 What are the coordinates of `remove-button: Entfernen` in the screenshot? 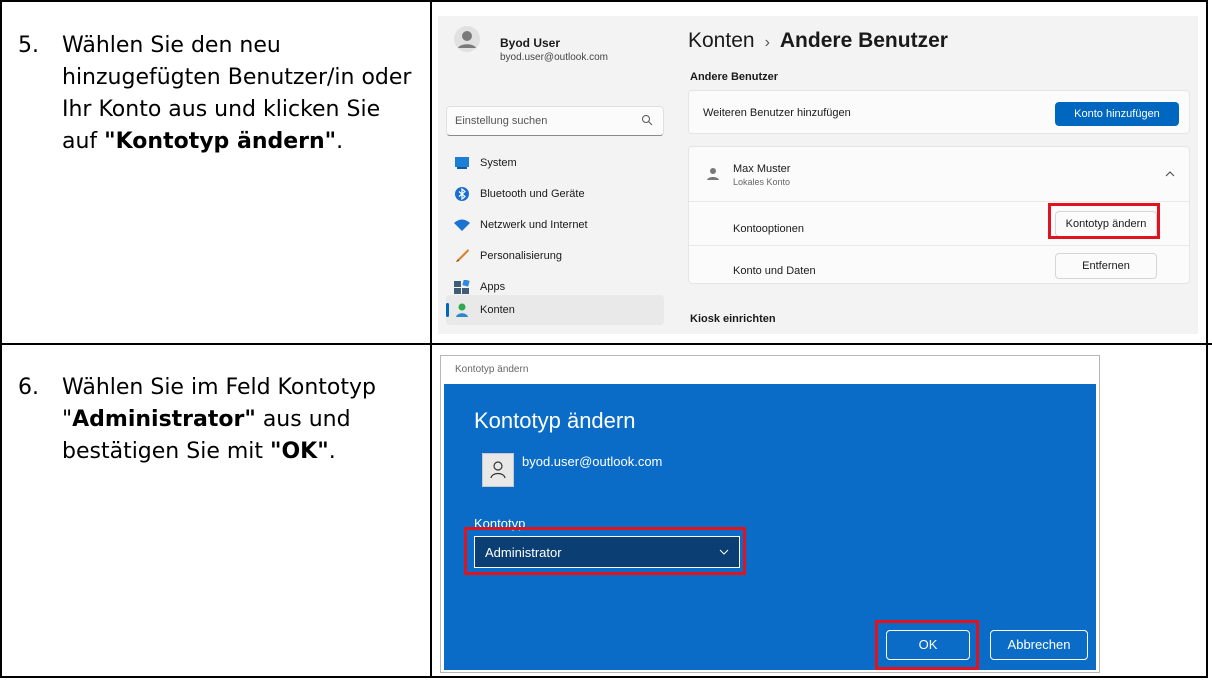 It's located at (1106, 266).